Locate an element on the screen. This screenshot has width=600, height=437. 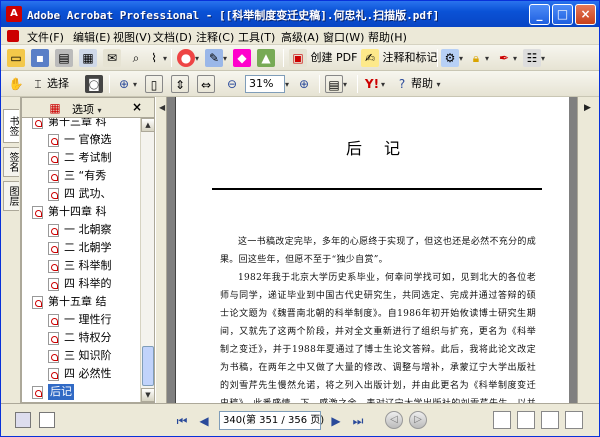
bookmark-label: 三 知识阶 is located at coordinates (88, 355).